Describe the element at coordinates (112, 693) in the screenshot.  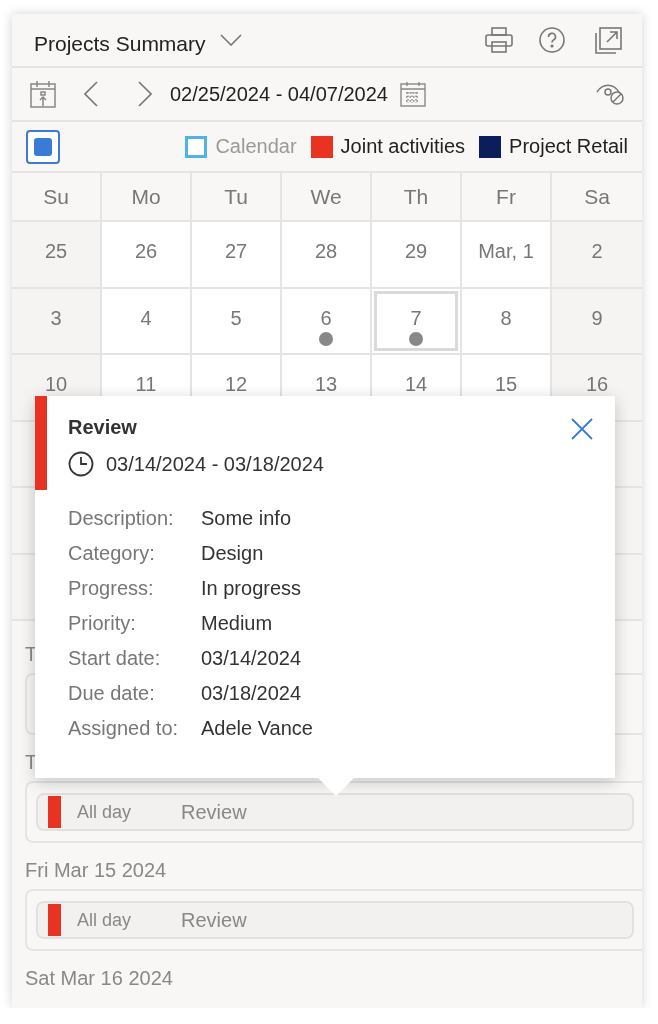
I see `detail-label: Due date:` at that location.